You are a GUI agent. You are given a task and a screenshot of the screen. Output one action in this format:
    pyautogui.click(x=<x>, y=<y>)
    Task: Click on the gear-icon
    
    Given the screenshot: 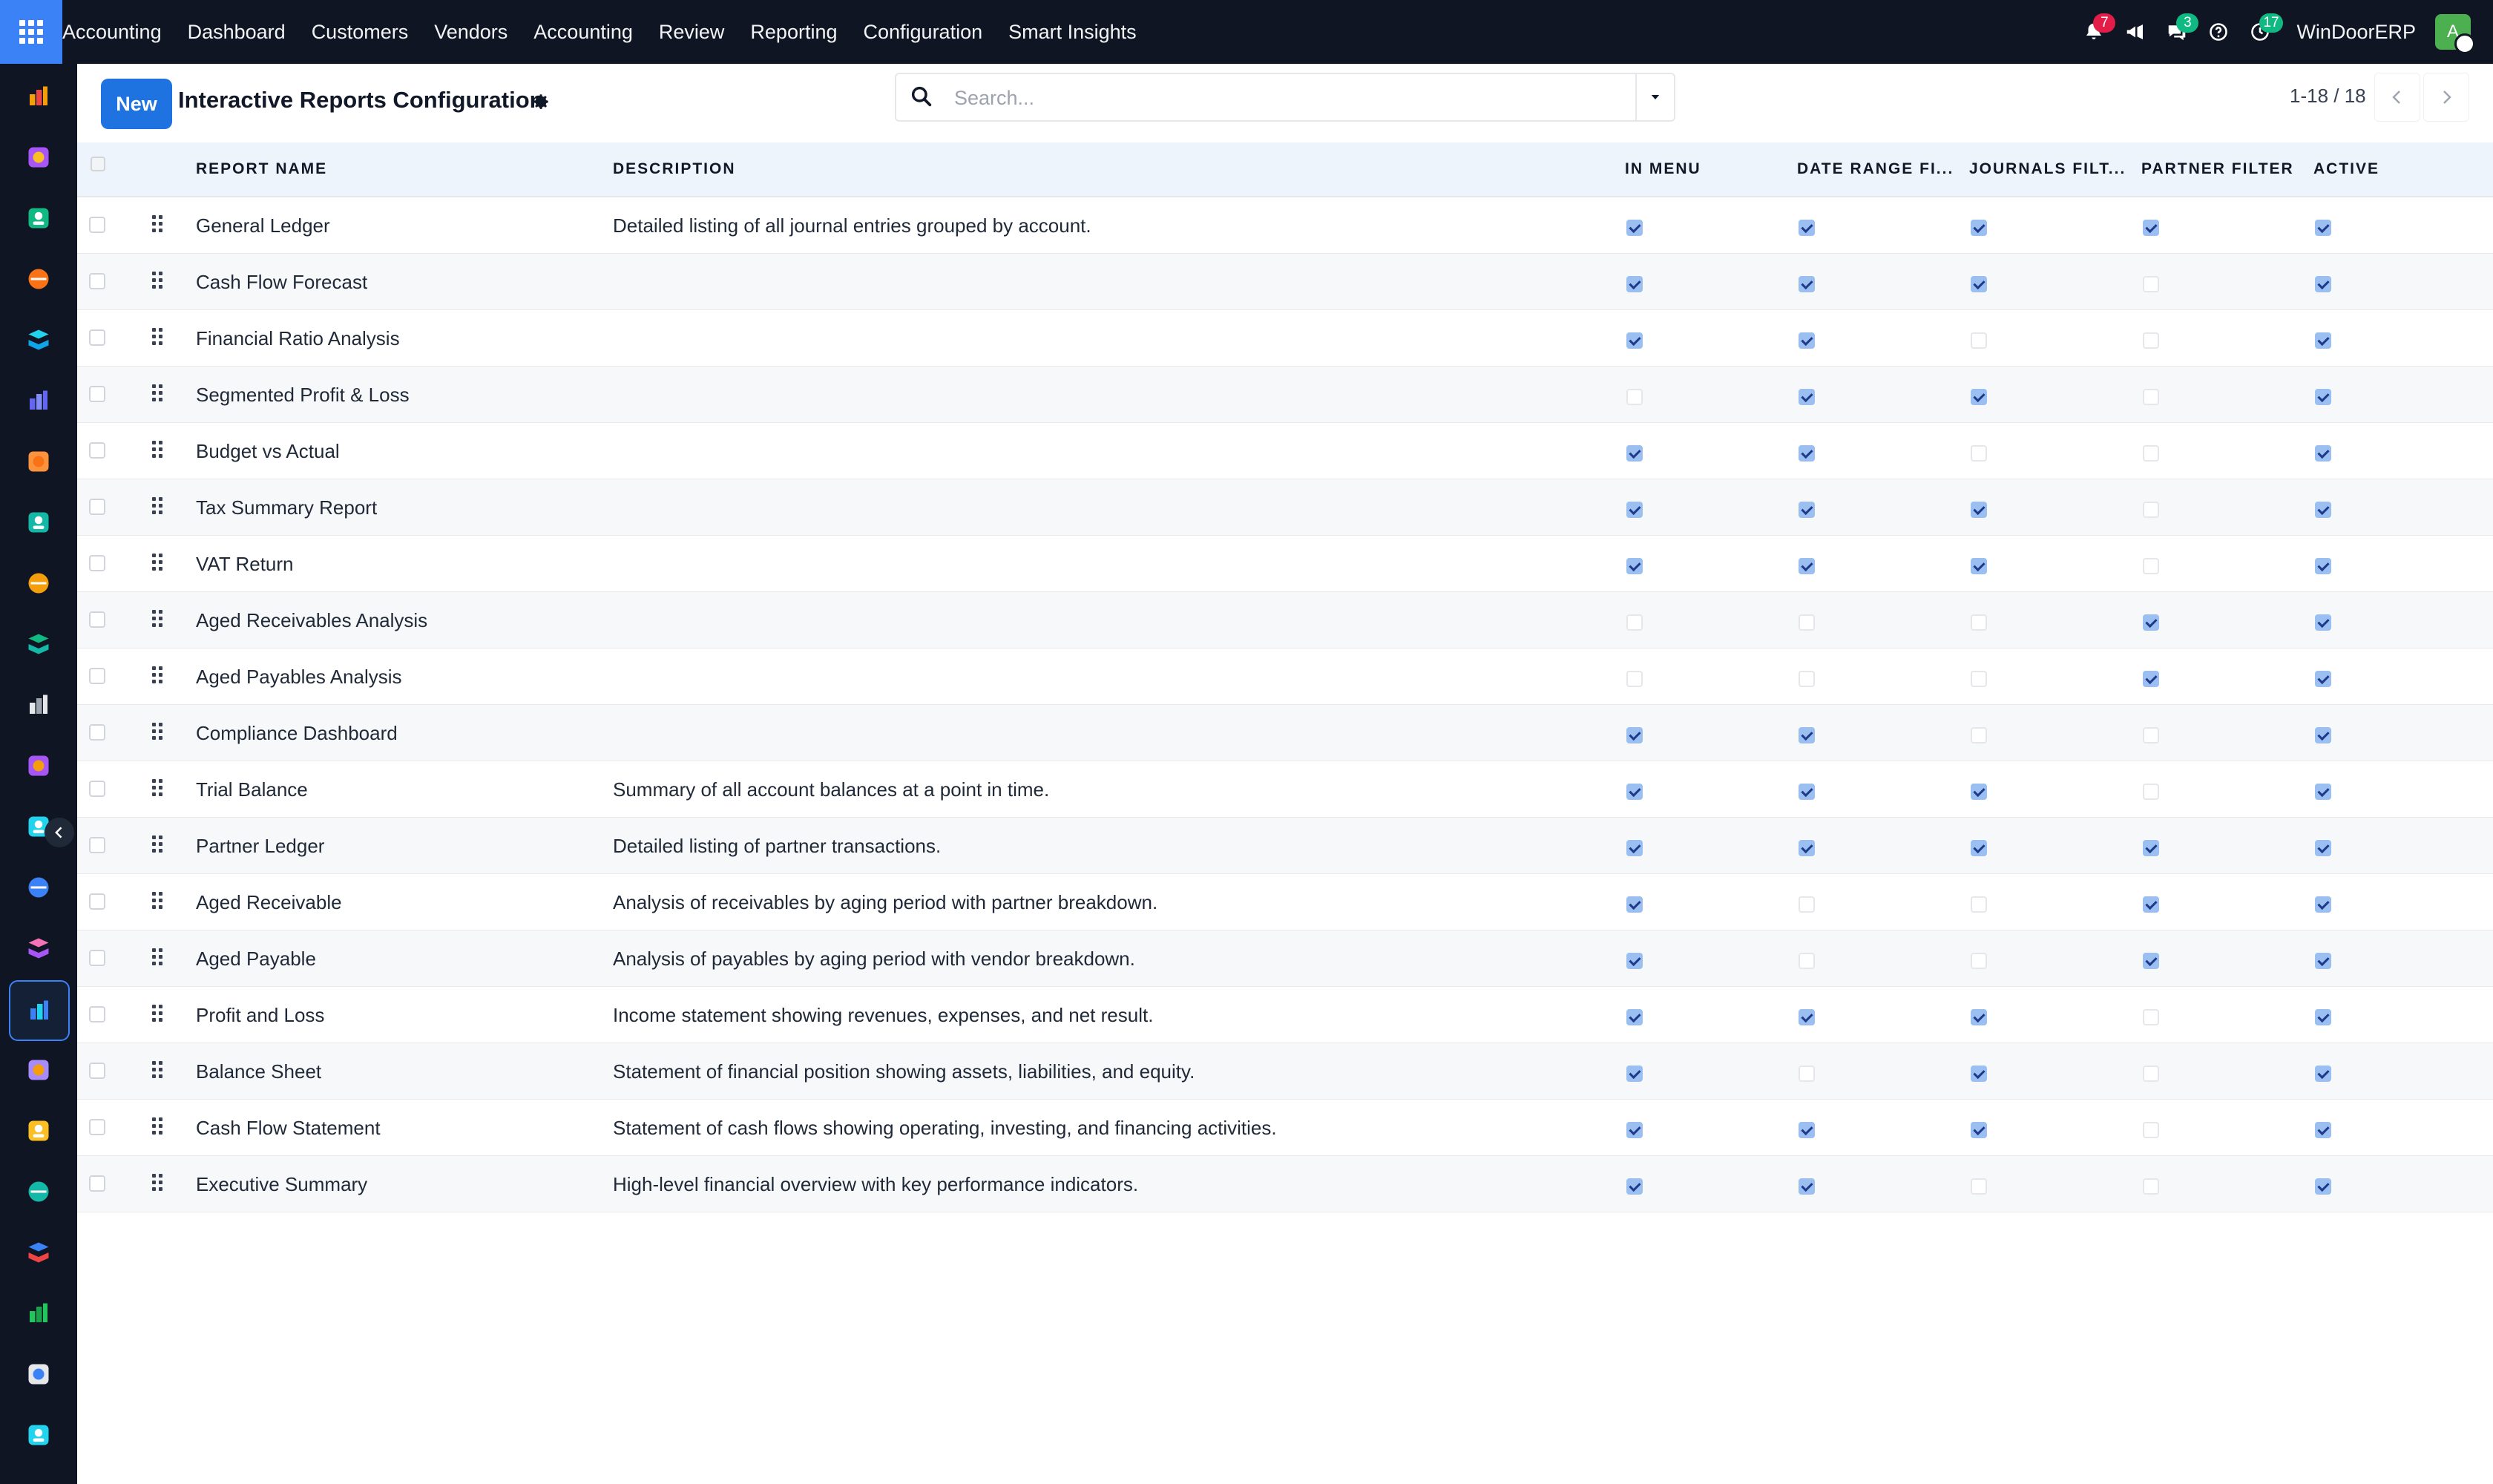 What is the action you would take?
    pyautogui.click(x=541, y=101)
    